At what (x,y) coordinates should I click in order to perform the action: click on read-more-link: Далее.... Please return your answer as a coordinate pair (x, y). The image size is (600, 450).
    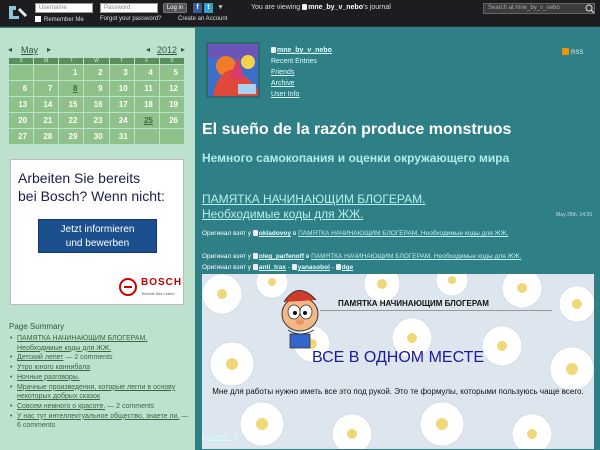
    Looking at the image, I should click on (219, 437).